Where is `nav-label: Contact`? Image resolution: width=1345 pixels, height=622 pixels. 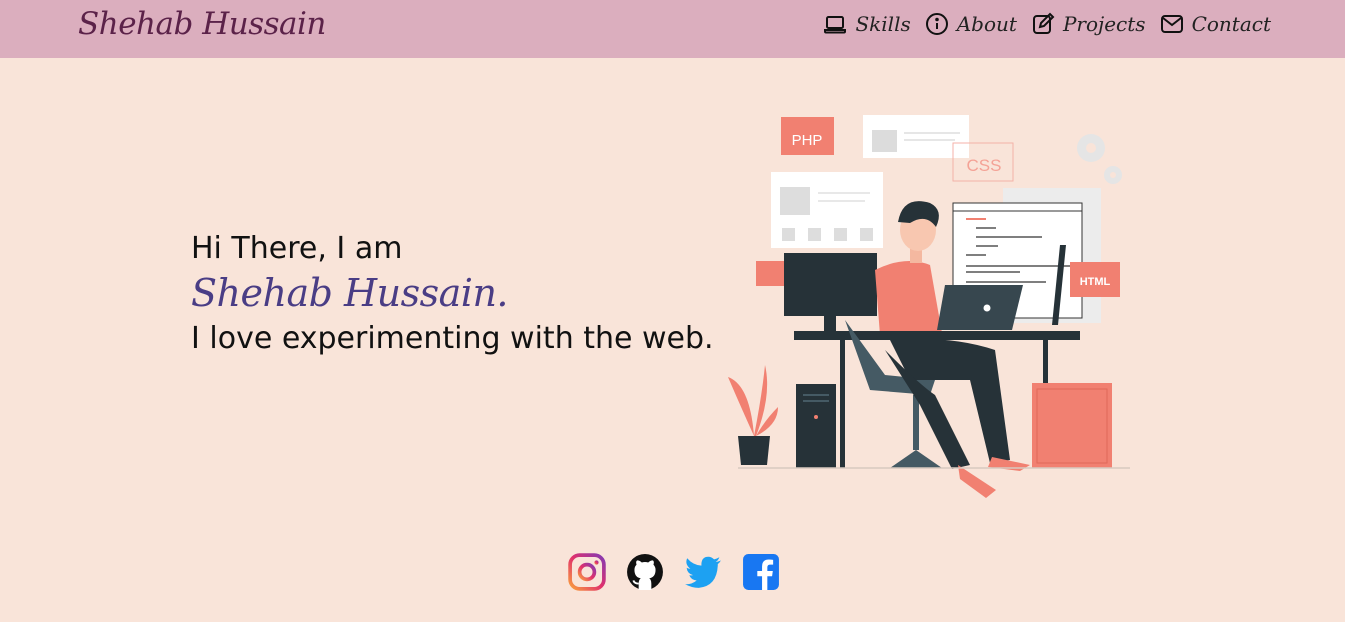
nav-label: Contact is located at coordinates (1231, 24).